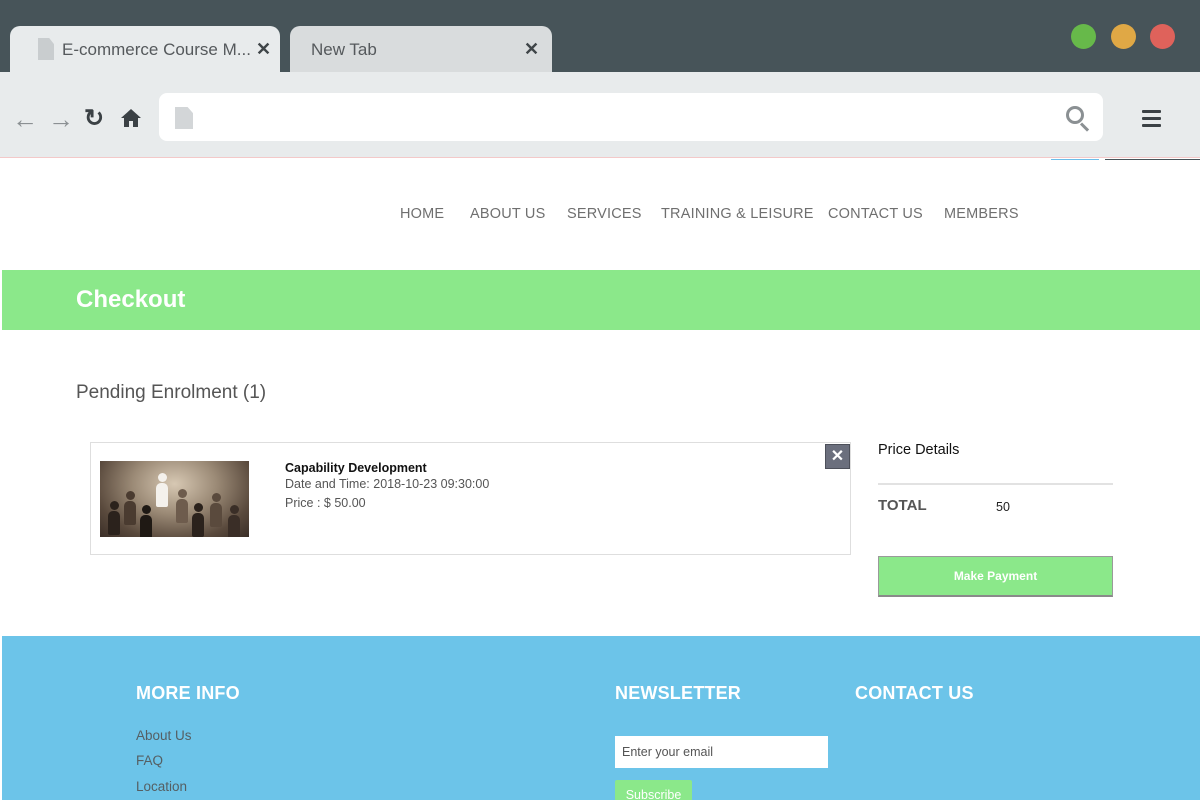 The height and width of the screenshot is (800, 1200). What do you see at coordinates (600, 36) in the screenshot?
I see `browser-title-bar: E-commerce Course M... ✕ New Tab ✕` at bounding box center [600, 36].